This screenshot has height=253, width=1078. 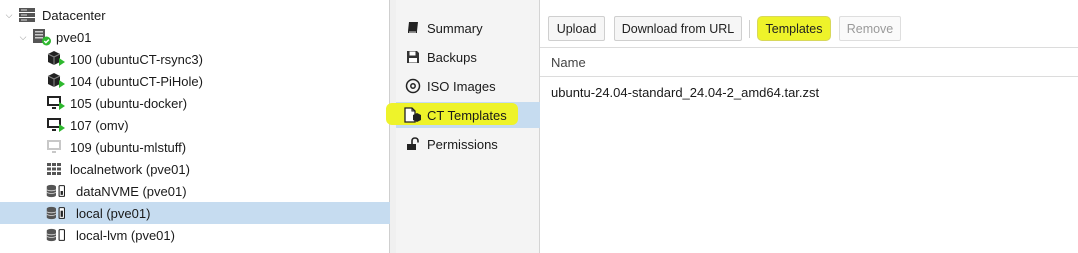 I want to click on nav-label: Summary, so click(x=455, y=28).